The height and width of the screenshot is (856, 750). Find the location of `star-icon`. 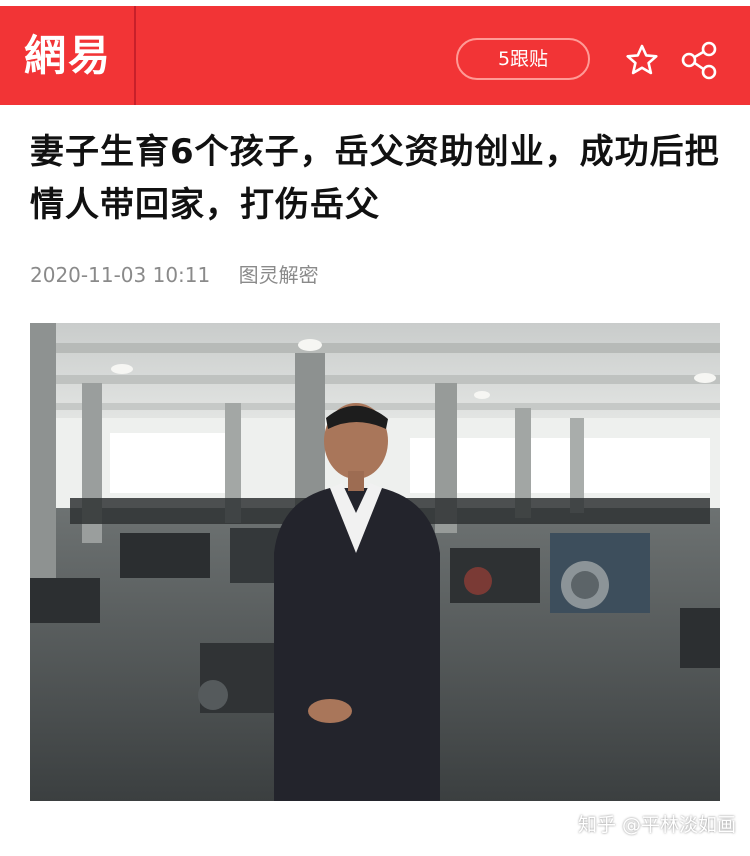

star-icon is located at coordinates (642, 59).